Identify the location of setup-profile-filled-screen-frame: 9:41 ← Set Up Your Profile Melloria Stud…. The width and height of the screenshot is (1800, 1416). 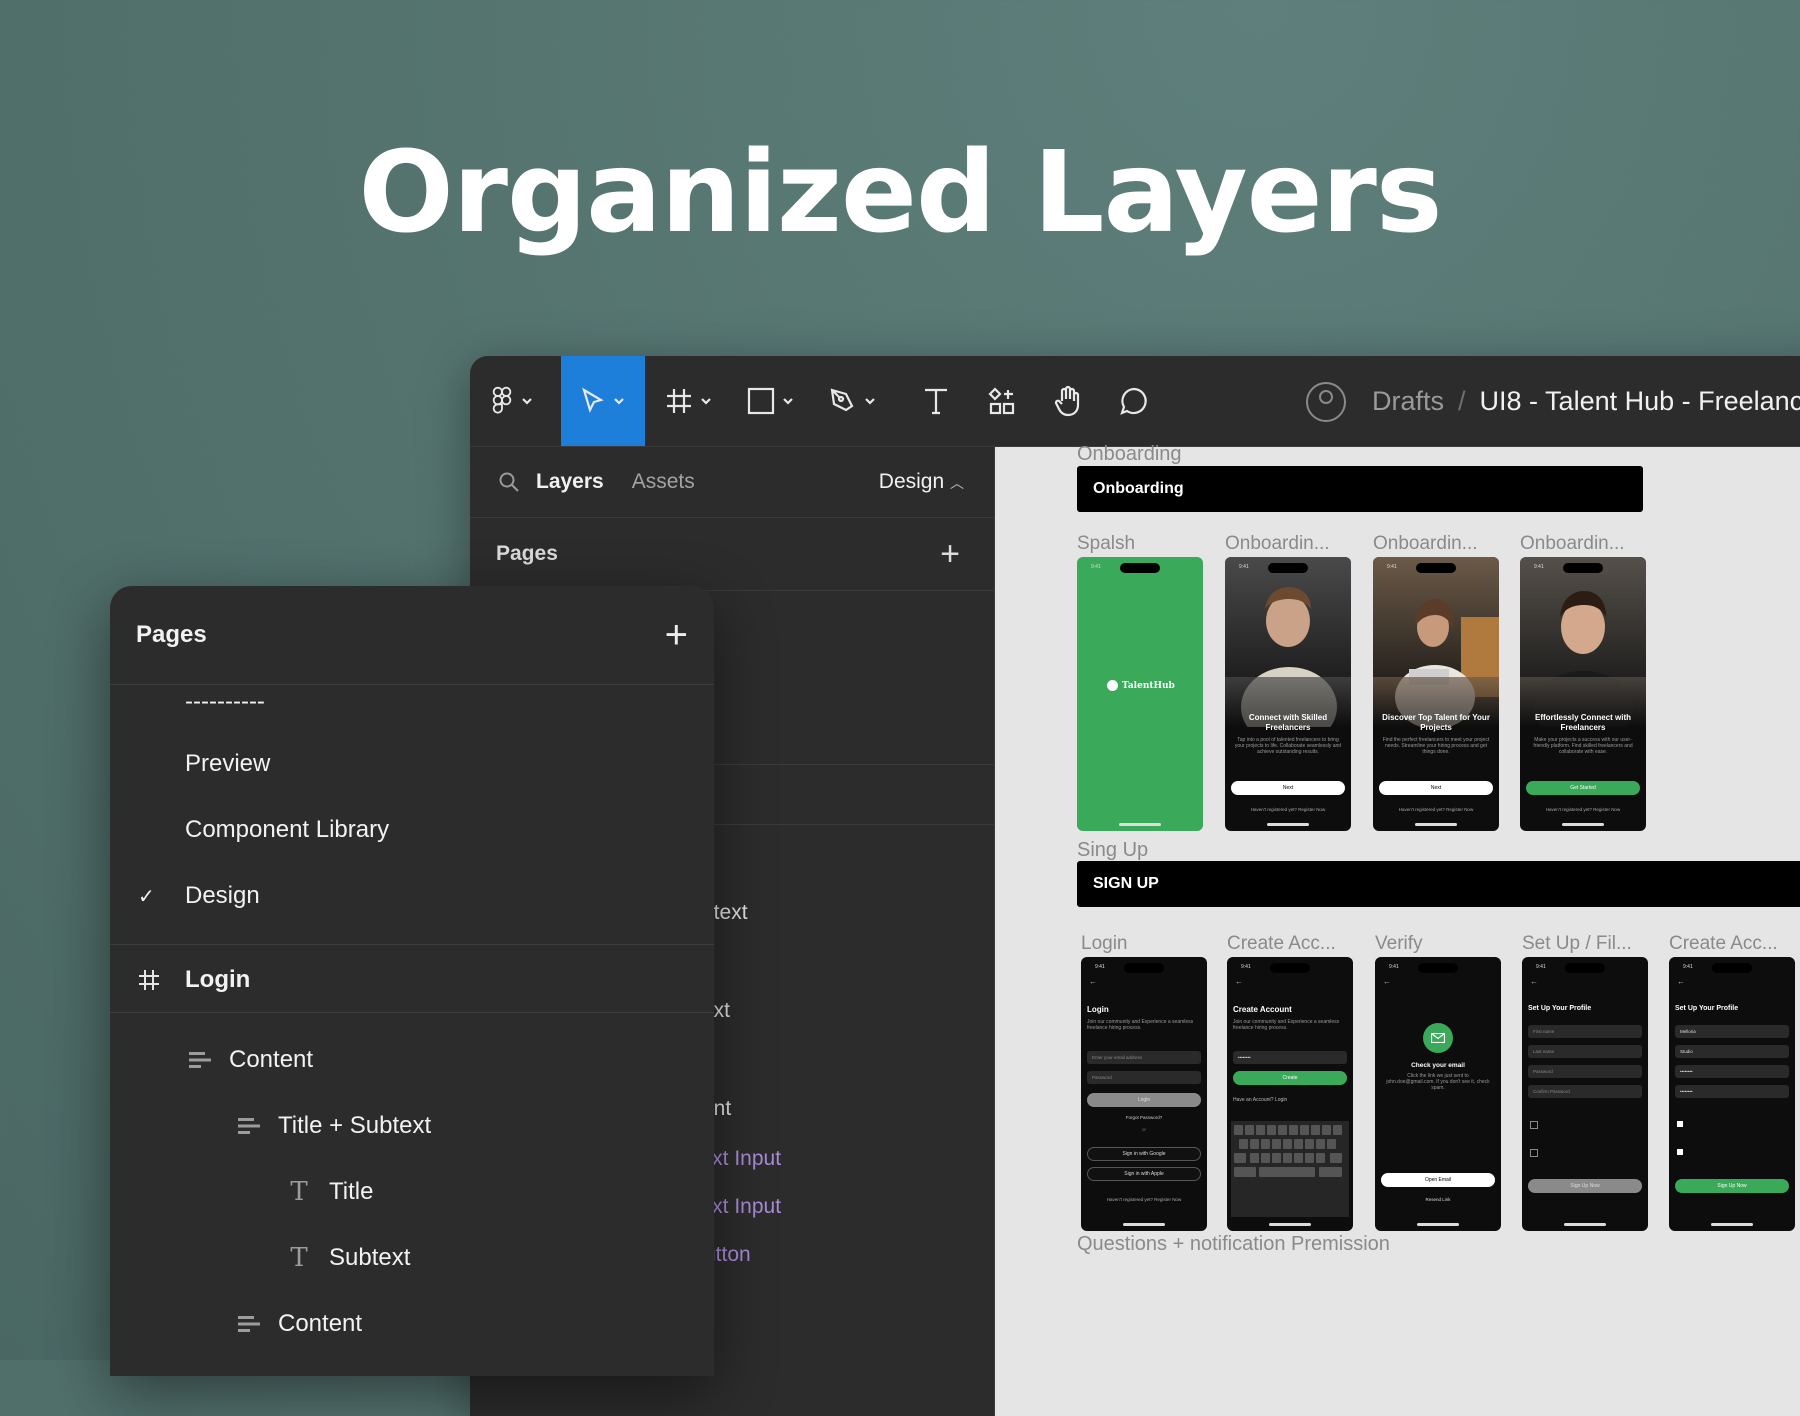
(1732, 1094).